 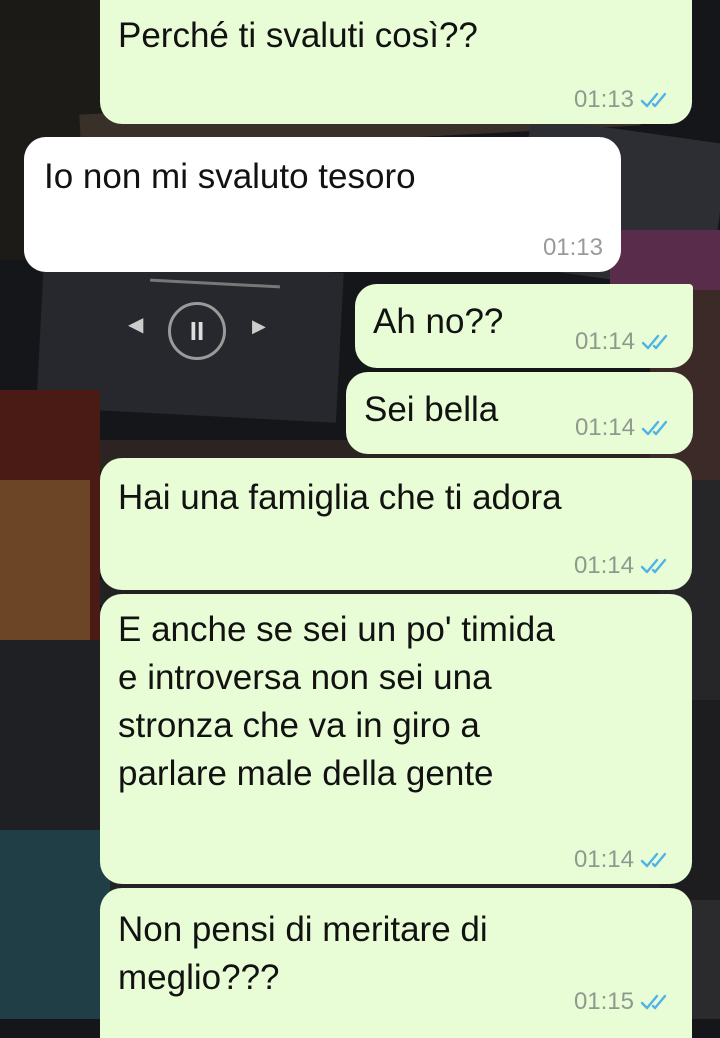 I want to click on next-track-icon: ▶, so click(x=259, y=326).